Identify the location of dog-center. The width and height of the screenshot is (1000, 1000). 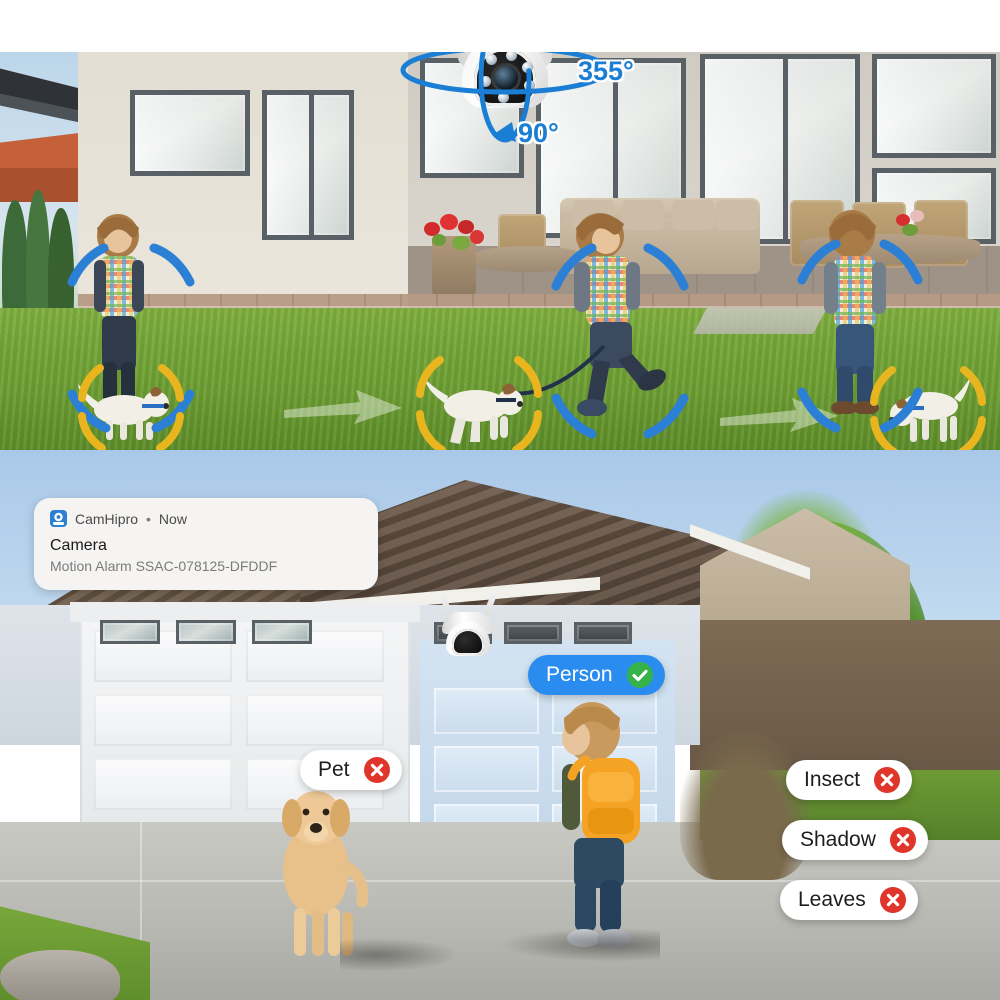
(480, 411).